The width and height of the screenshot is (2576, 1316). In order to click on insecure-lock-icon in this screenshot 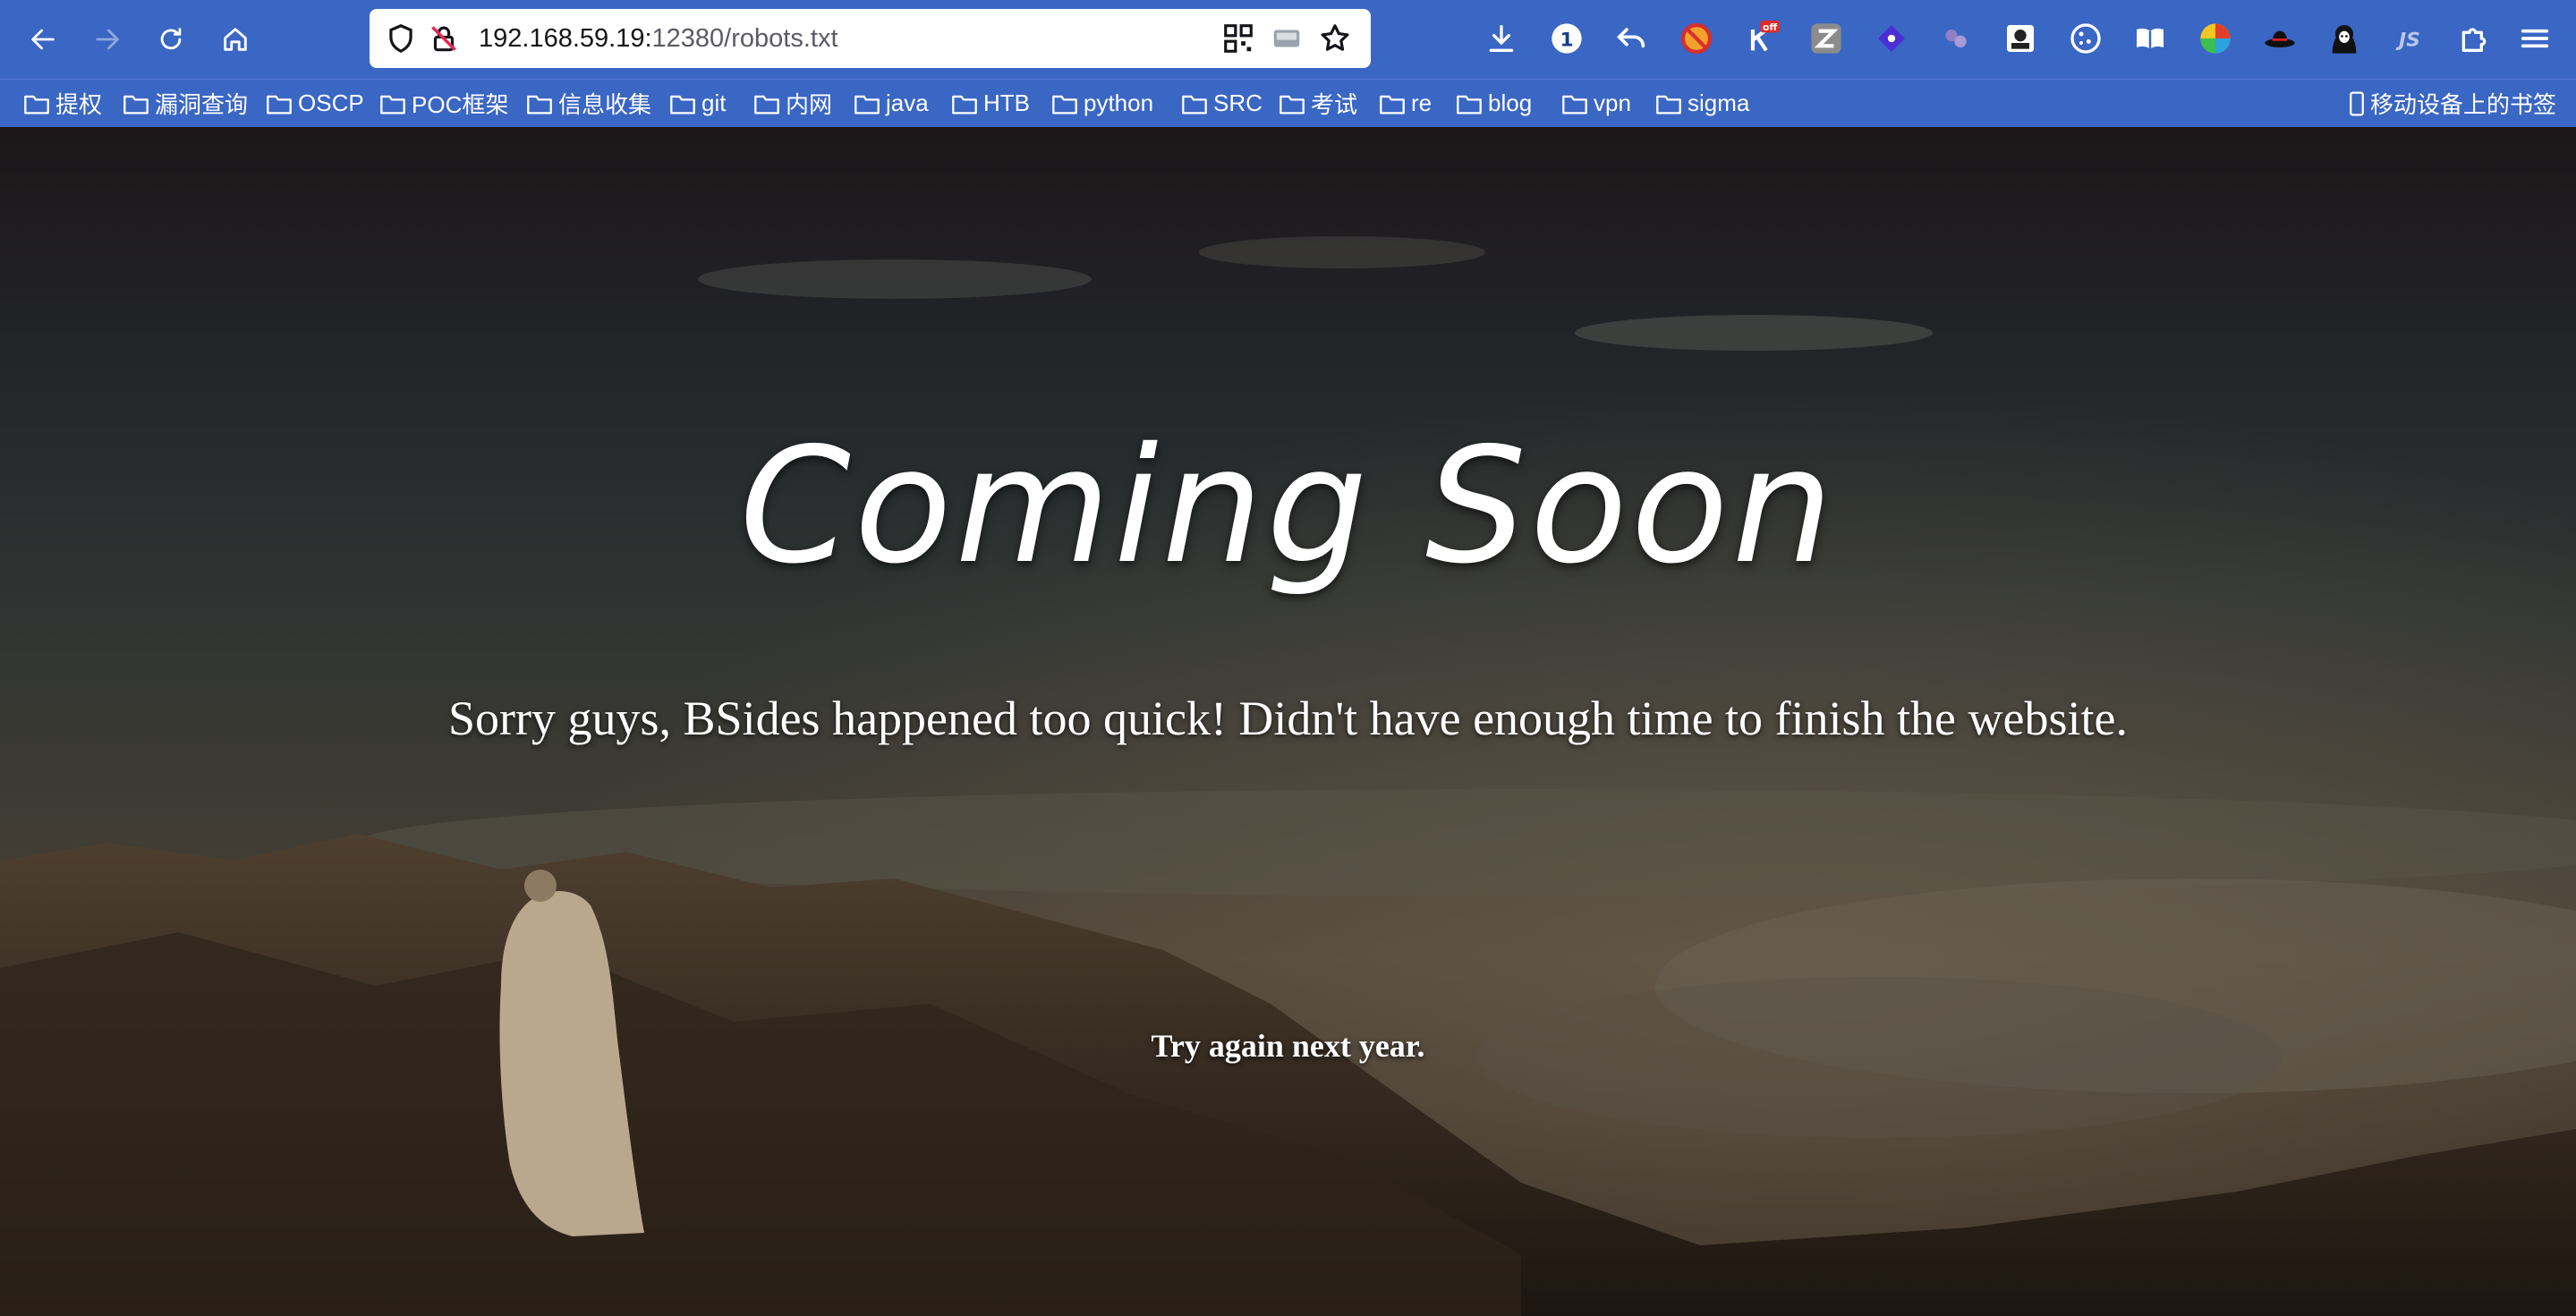, I will do `click(444, 38)`.